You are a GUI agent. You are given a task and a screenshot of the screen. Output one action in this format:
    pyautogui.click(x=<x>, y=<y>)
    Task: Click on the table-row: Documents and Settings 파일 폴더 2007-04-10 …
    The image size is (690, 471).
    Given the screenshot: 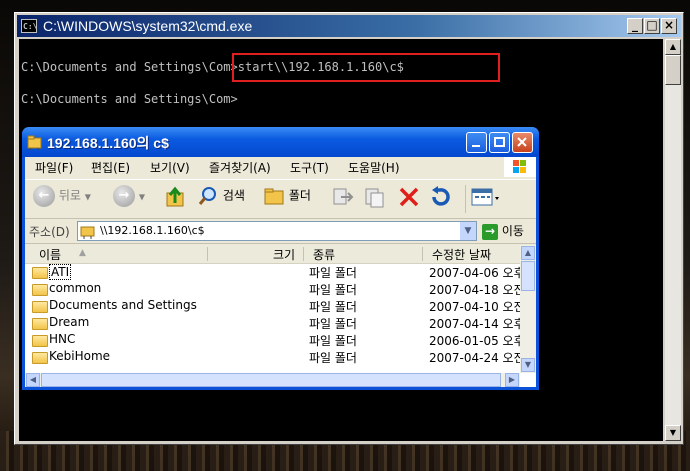 What is the action you would take?
    pyautogui.click(x=275, y=306)
    